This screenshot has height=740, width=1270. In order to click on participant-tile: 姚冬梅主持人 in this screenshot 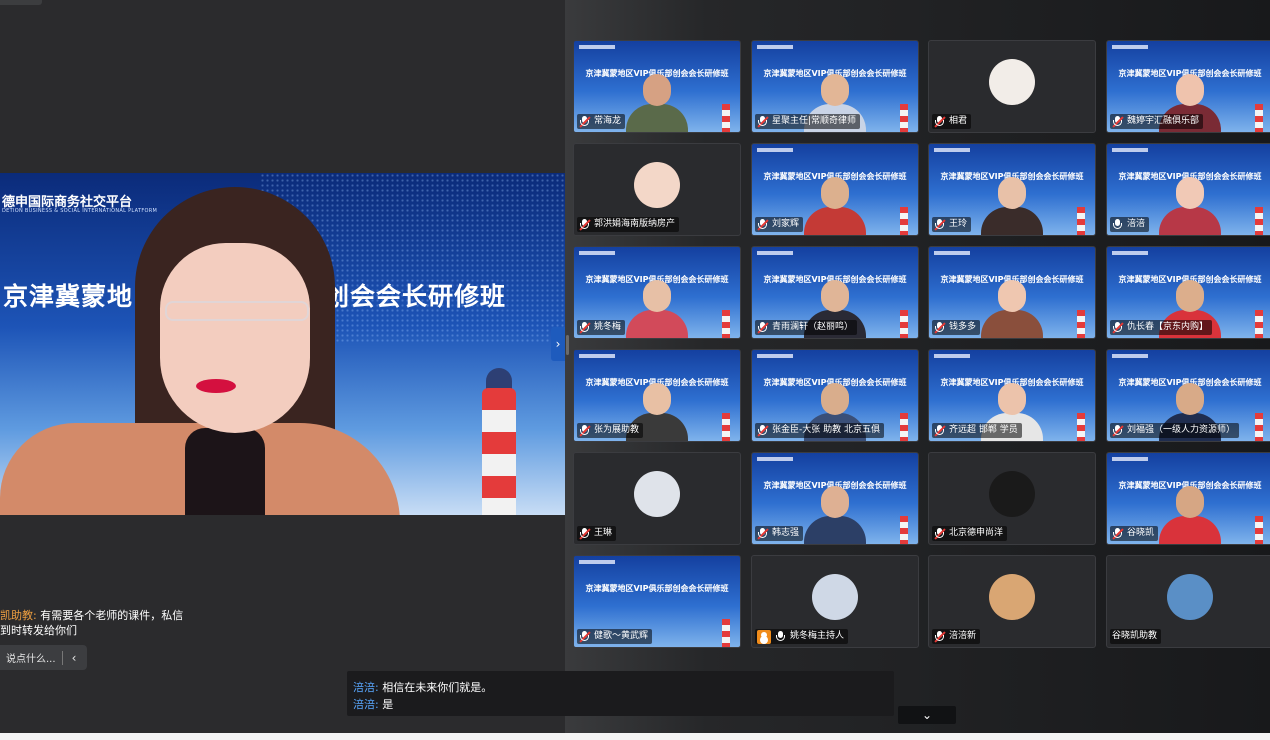, I will do `click(835, 601)`.